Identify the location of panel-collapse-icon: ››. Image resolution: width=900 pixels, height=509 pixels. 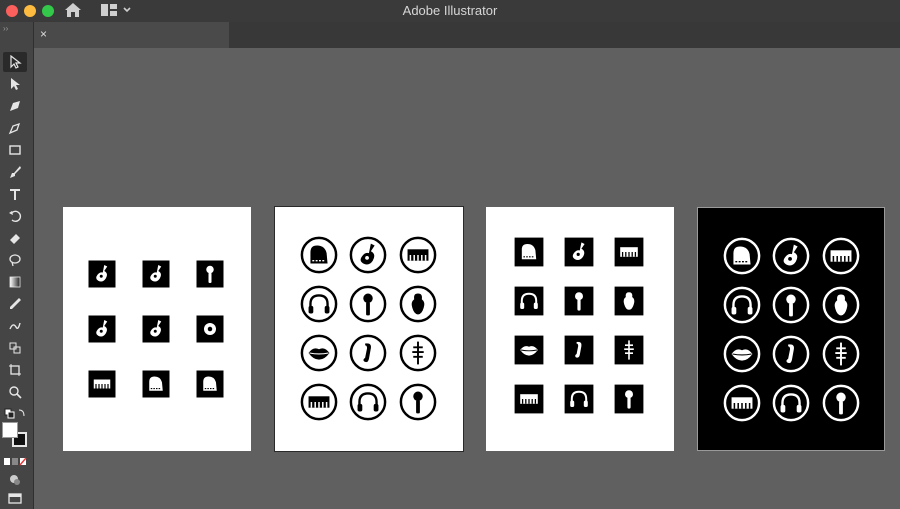
(5, 28).